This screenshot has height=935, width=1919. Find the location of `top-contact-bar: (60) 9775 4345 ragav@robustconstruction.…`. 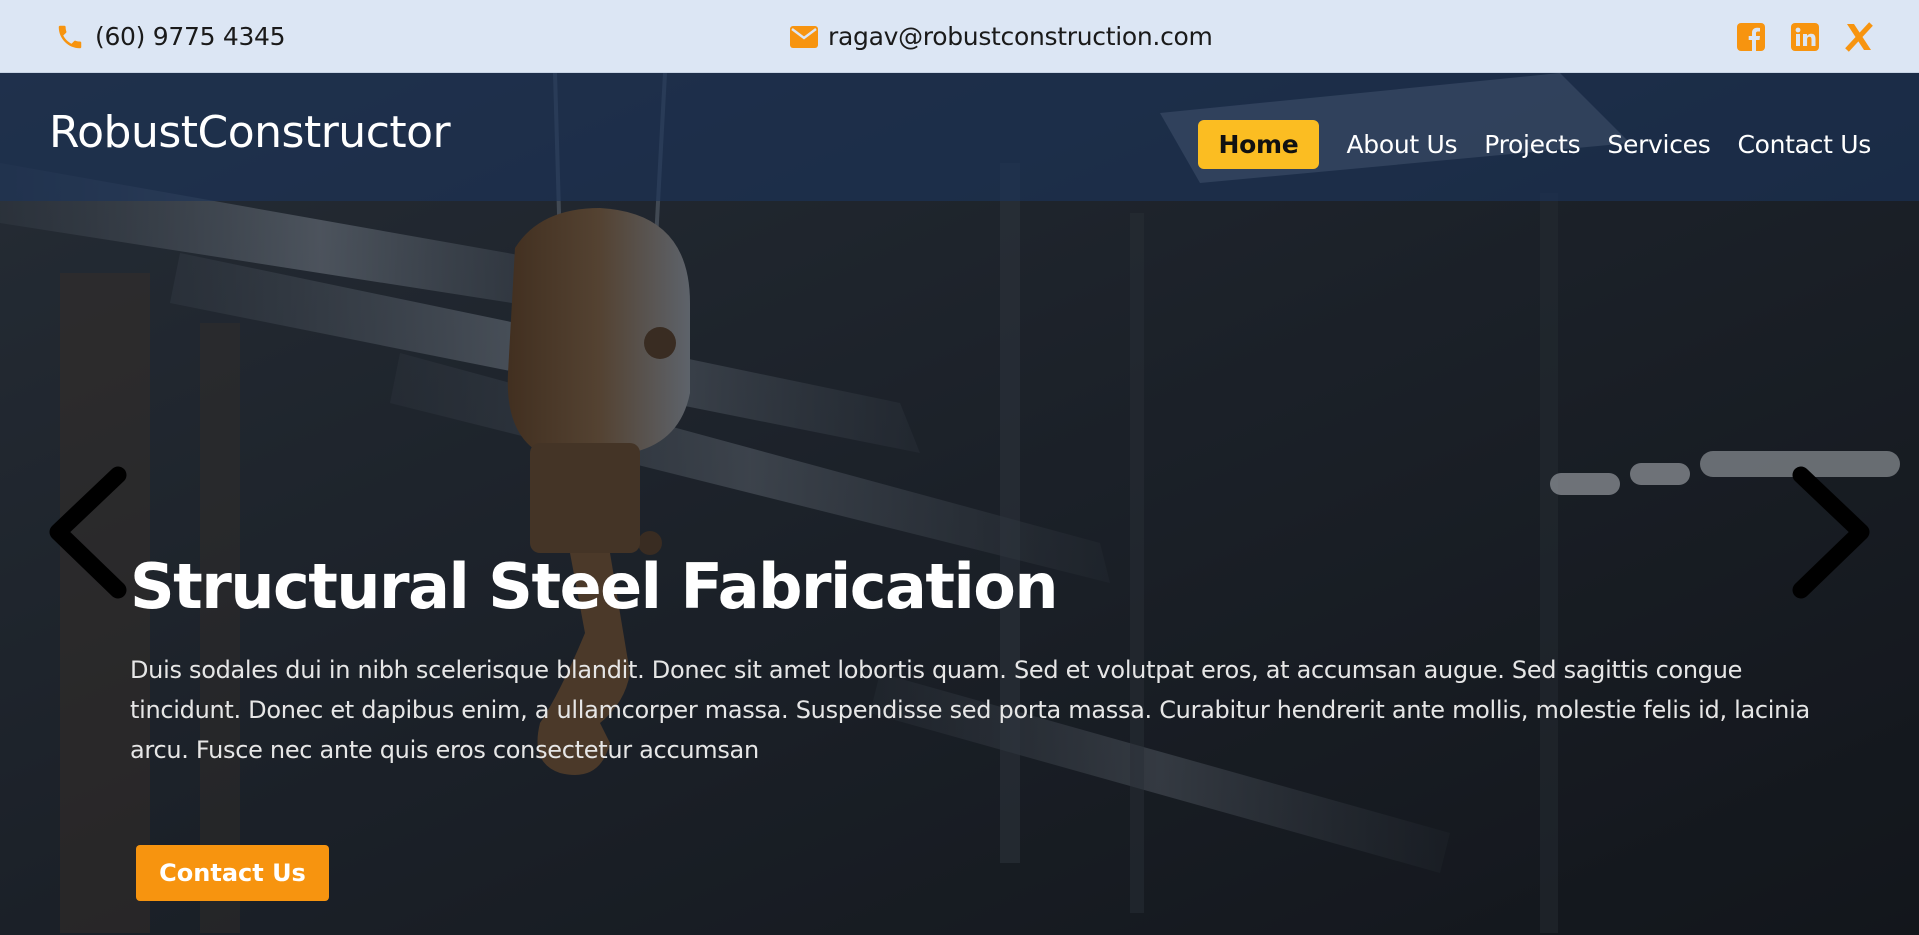

top-contact-bar: (60) 9775 4345 ragav@robustconstruction.… is located at coordinates (959, 36).